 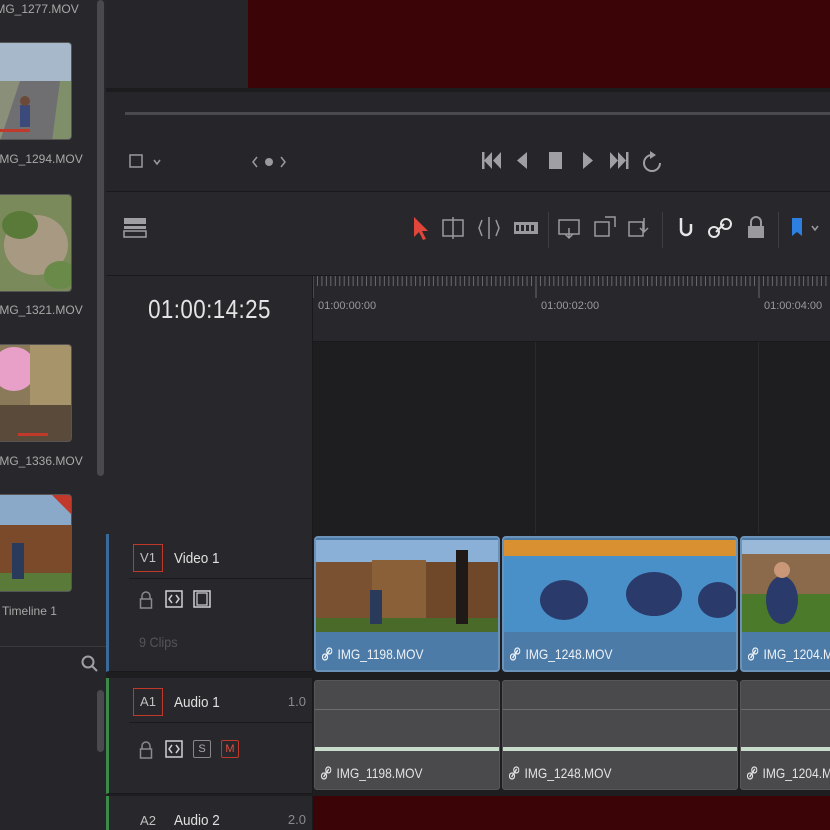 I want to click on insert-clip-icon, so click(x=570, y=228).